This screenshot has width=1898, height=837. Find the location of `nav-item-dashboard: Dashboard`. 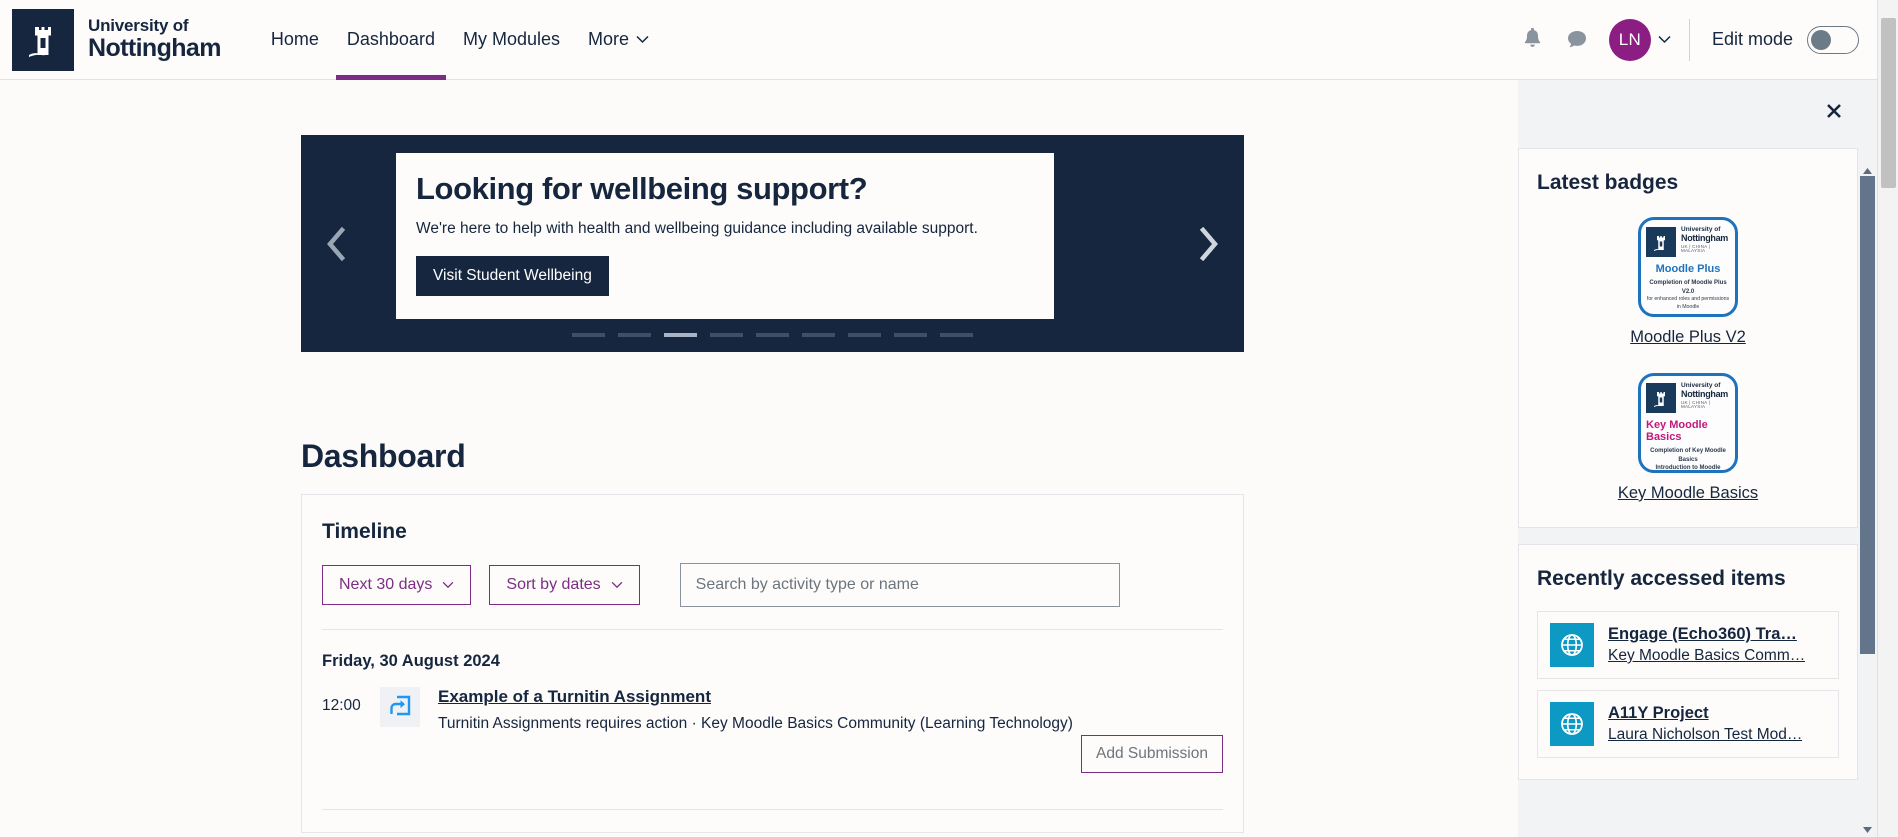

nav-item-dashboard: Dashboard is located at coordinates (391, 40).